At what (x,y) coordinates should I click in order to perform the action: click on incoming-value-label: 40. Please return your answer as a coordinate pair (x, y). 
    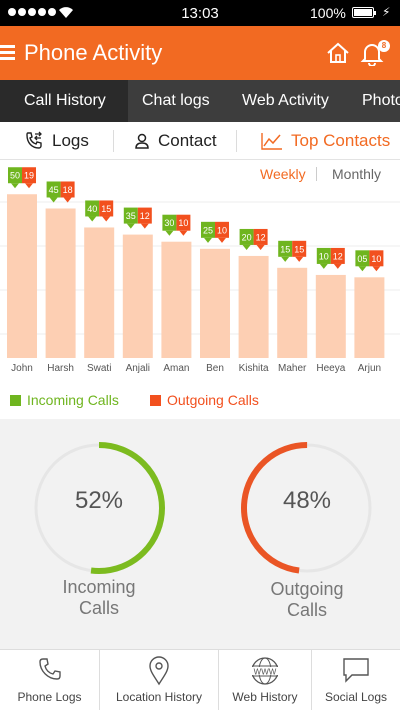
    Looking at the image, I should click on (92, 209).